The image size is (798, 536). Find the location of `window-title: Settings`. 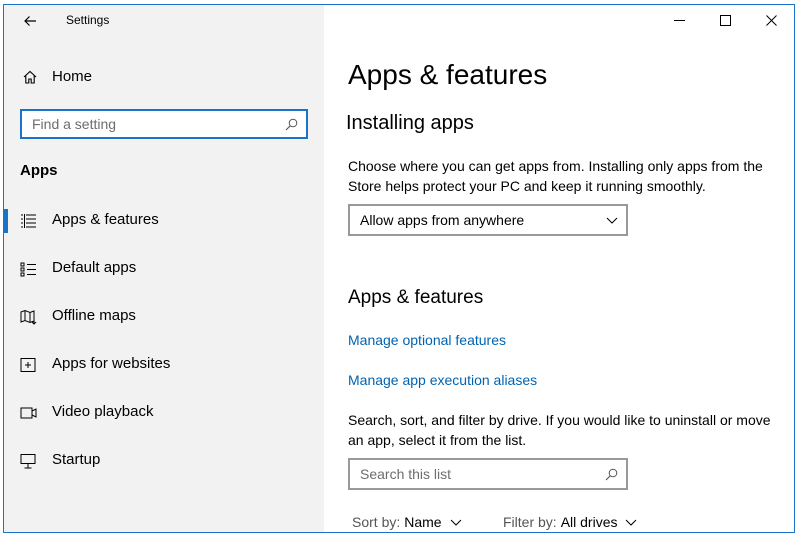

window-title: Settings is located at coordinates (88, 20).